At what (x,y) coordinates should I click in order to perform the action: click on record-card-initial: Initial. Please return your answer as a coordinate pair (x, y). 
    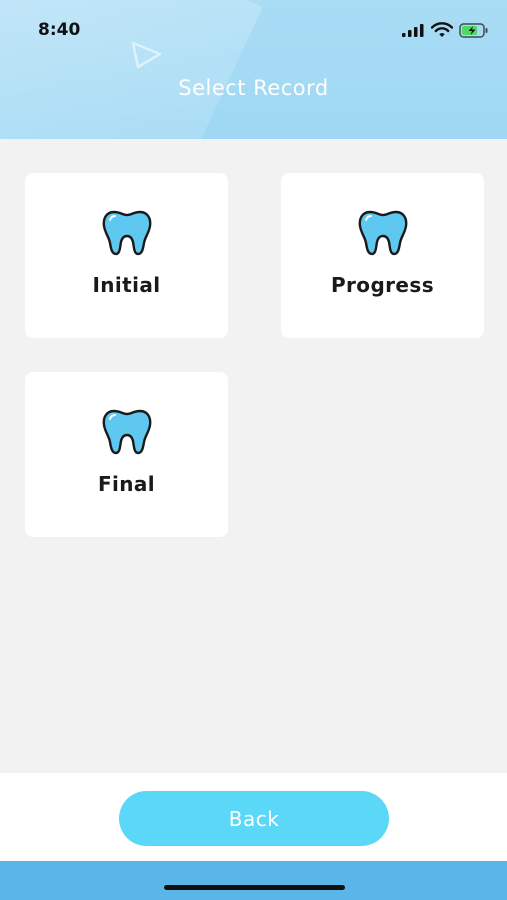
    Looking at the image, I should click on (126, 255).